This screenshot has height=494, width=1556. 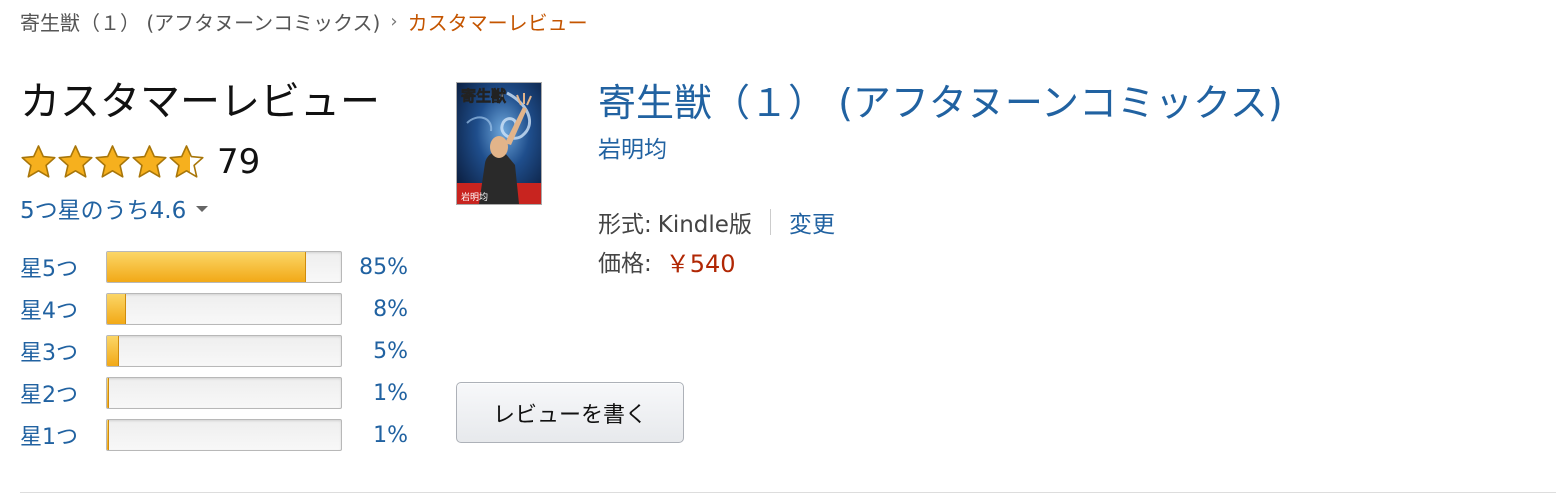 I want to click on cover-author: 岩明均, so click(x=474, y=197).